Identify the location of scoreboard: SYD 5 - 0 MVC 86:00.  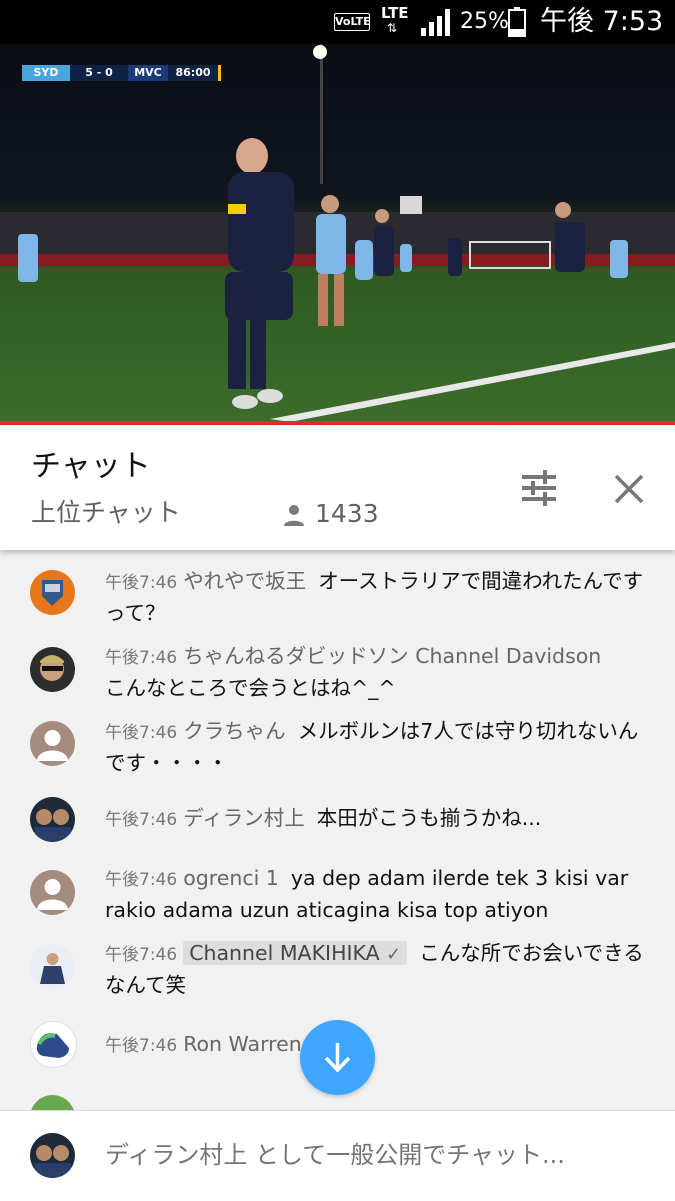
(121, 73).